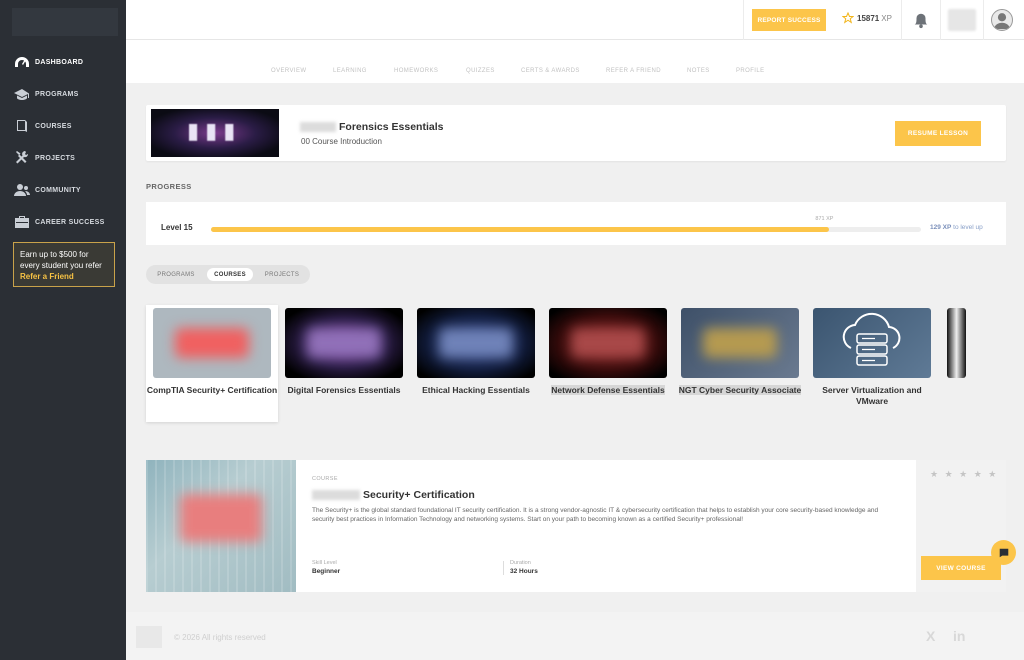 Image resolution: width=1024 pixels, height=660 pixels. Describe the element at coordinates (21, 94) in the screenshot. I see `graduation-cap-icon` at that location.